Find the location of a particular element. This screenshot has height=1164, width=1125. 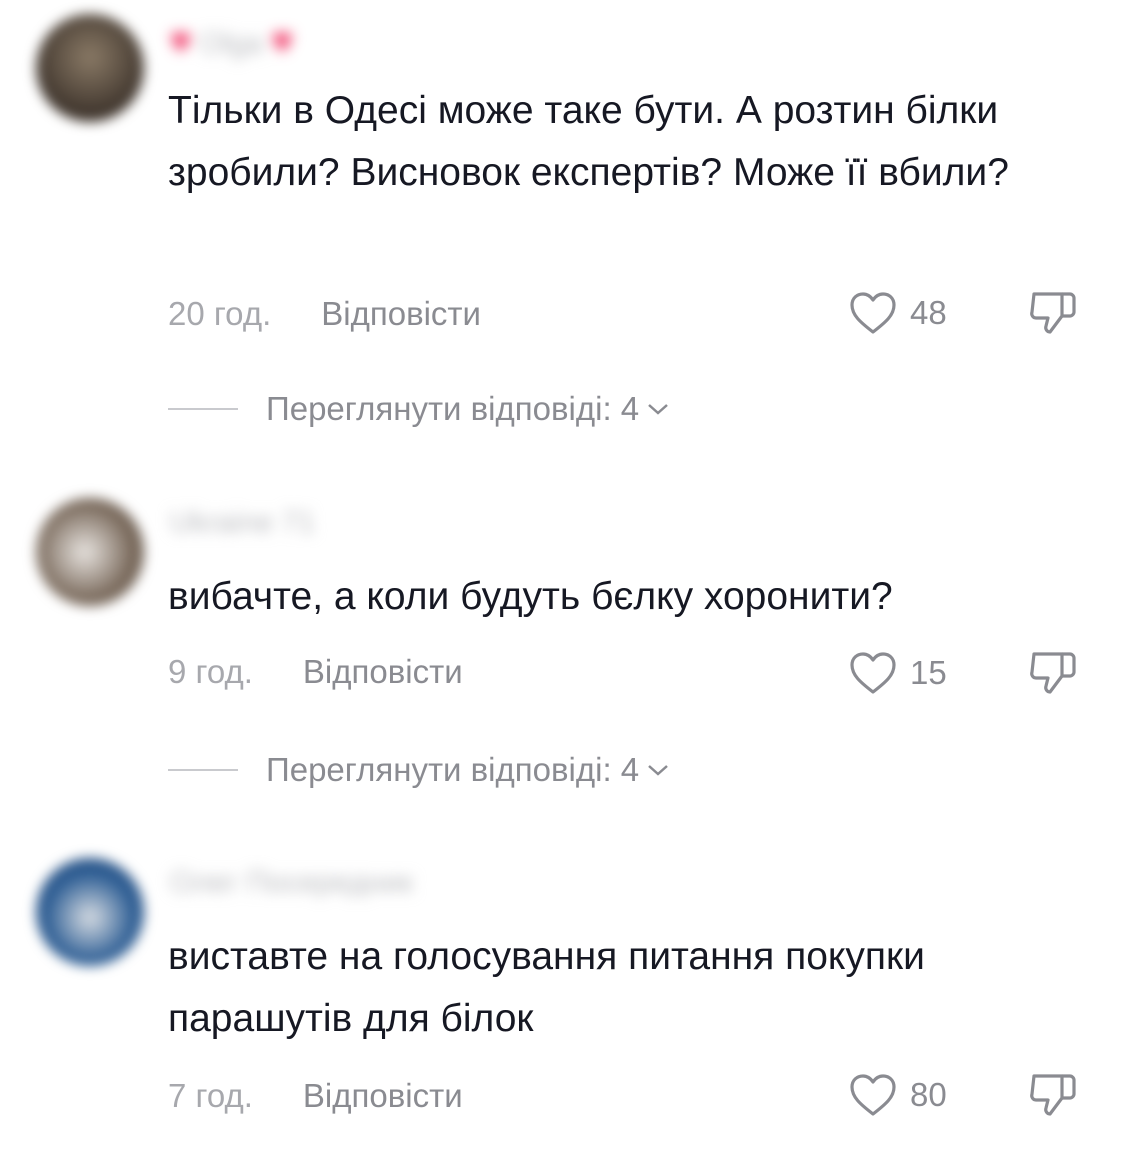

username: Олег Посередник is located at coordinates (291, 886).